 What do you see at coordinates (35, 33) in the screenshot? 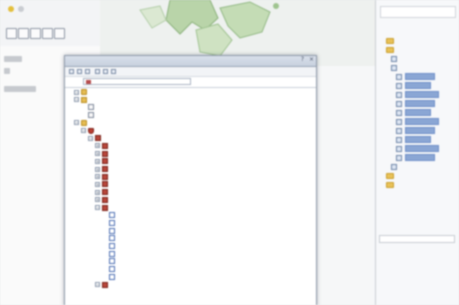
I see `pointer-icon` at bounding box center [35, 33].